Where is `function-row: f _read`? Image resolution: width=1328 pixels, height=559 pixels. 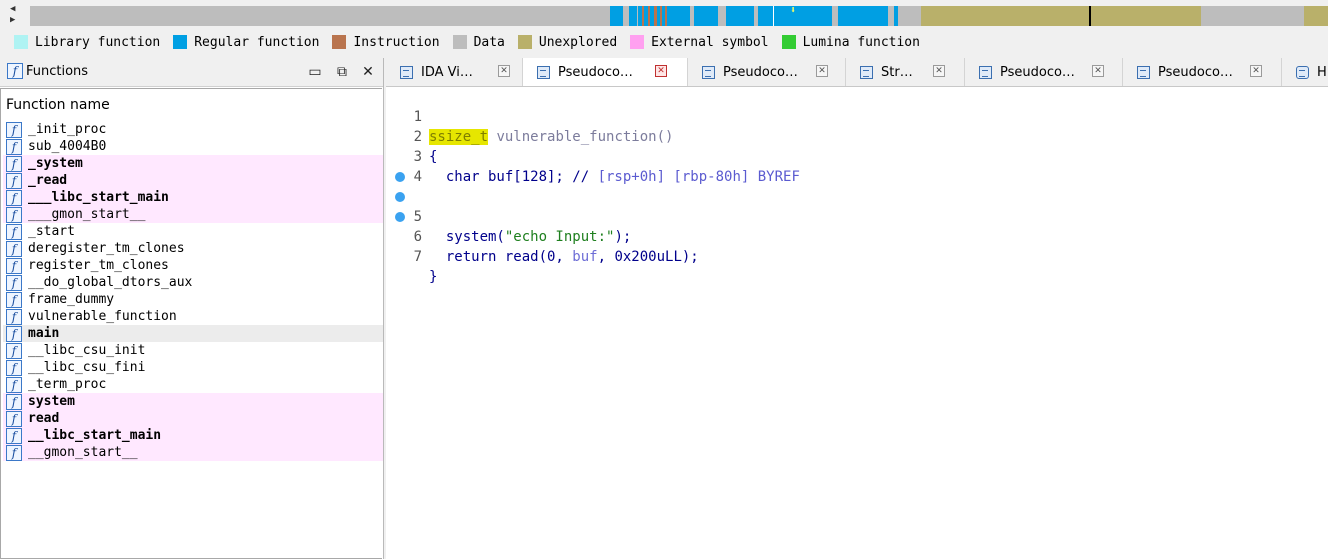 function-row: f _read is located at coordinates (193, 180).